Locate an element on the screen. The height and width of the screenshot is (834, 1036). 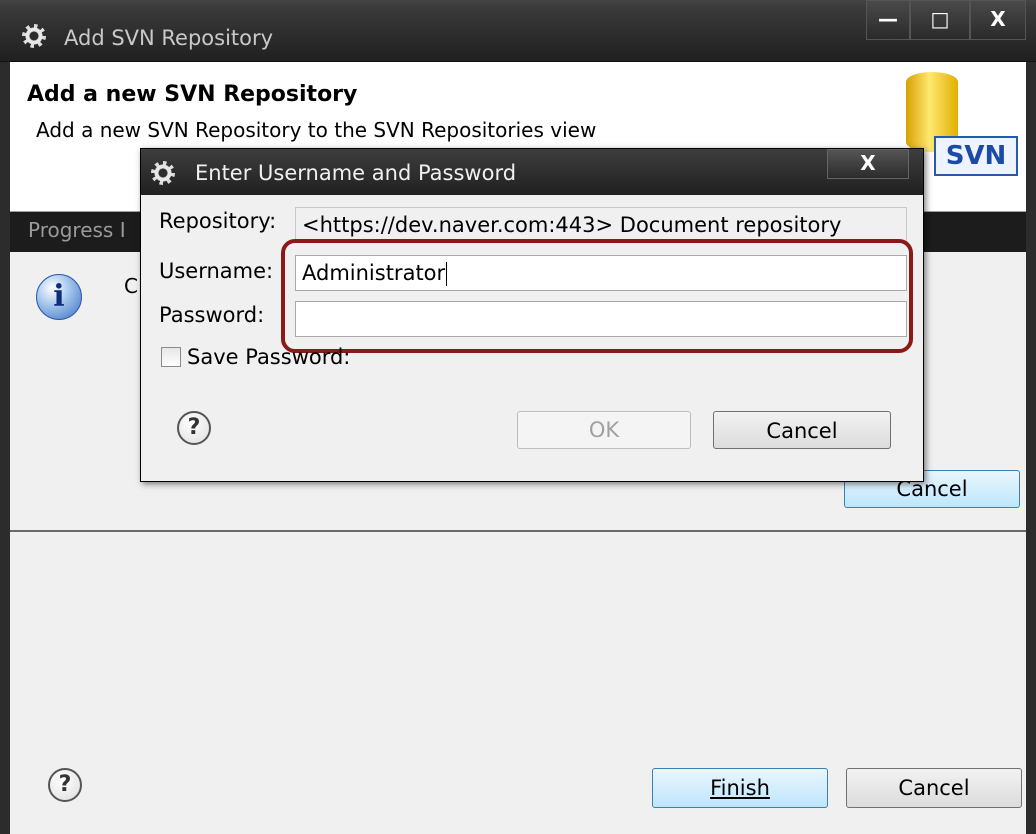
info-icon: i is located at coordinates (59, 297).